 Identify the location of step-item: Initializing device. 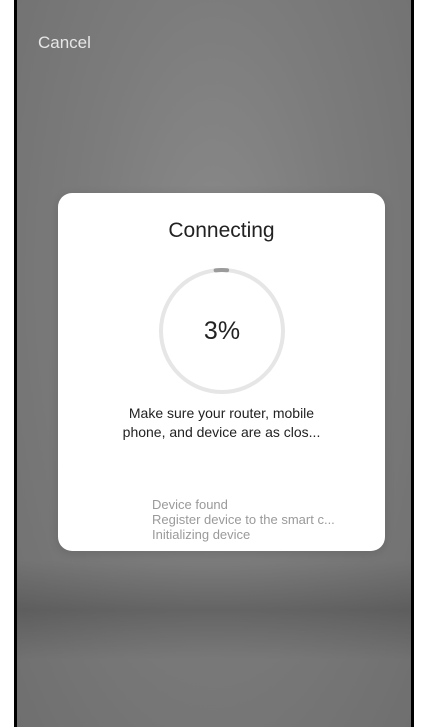
(201, 534).